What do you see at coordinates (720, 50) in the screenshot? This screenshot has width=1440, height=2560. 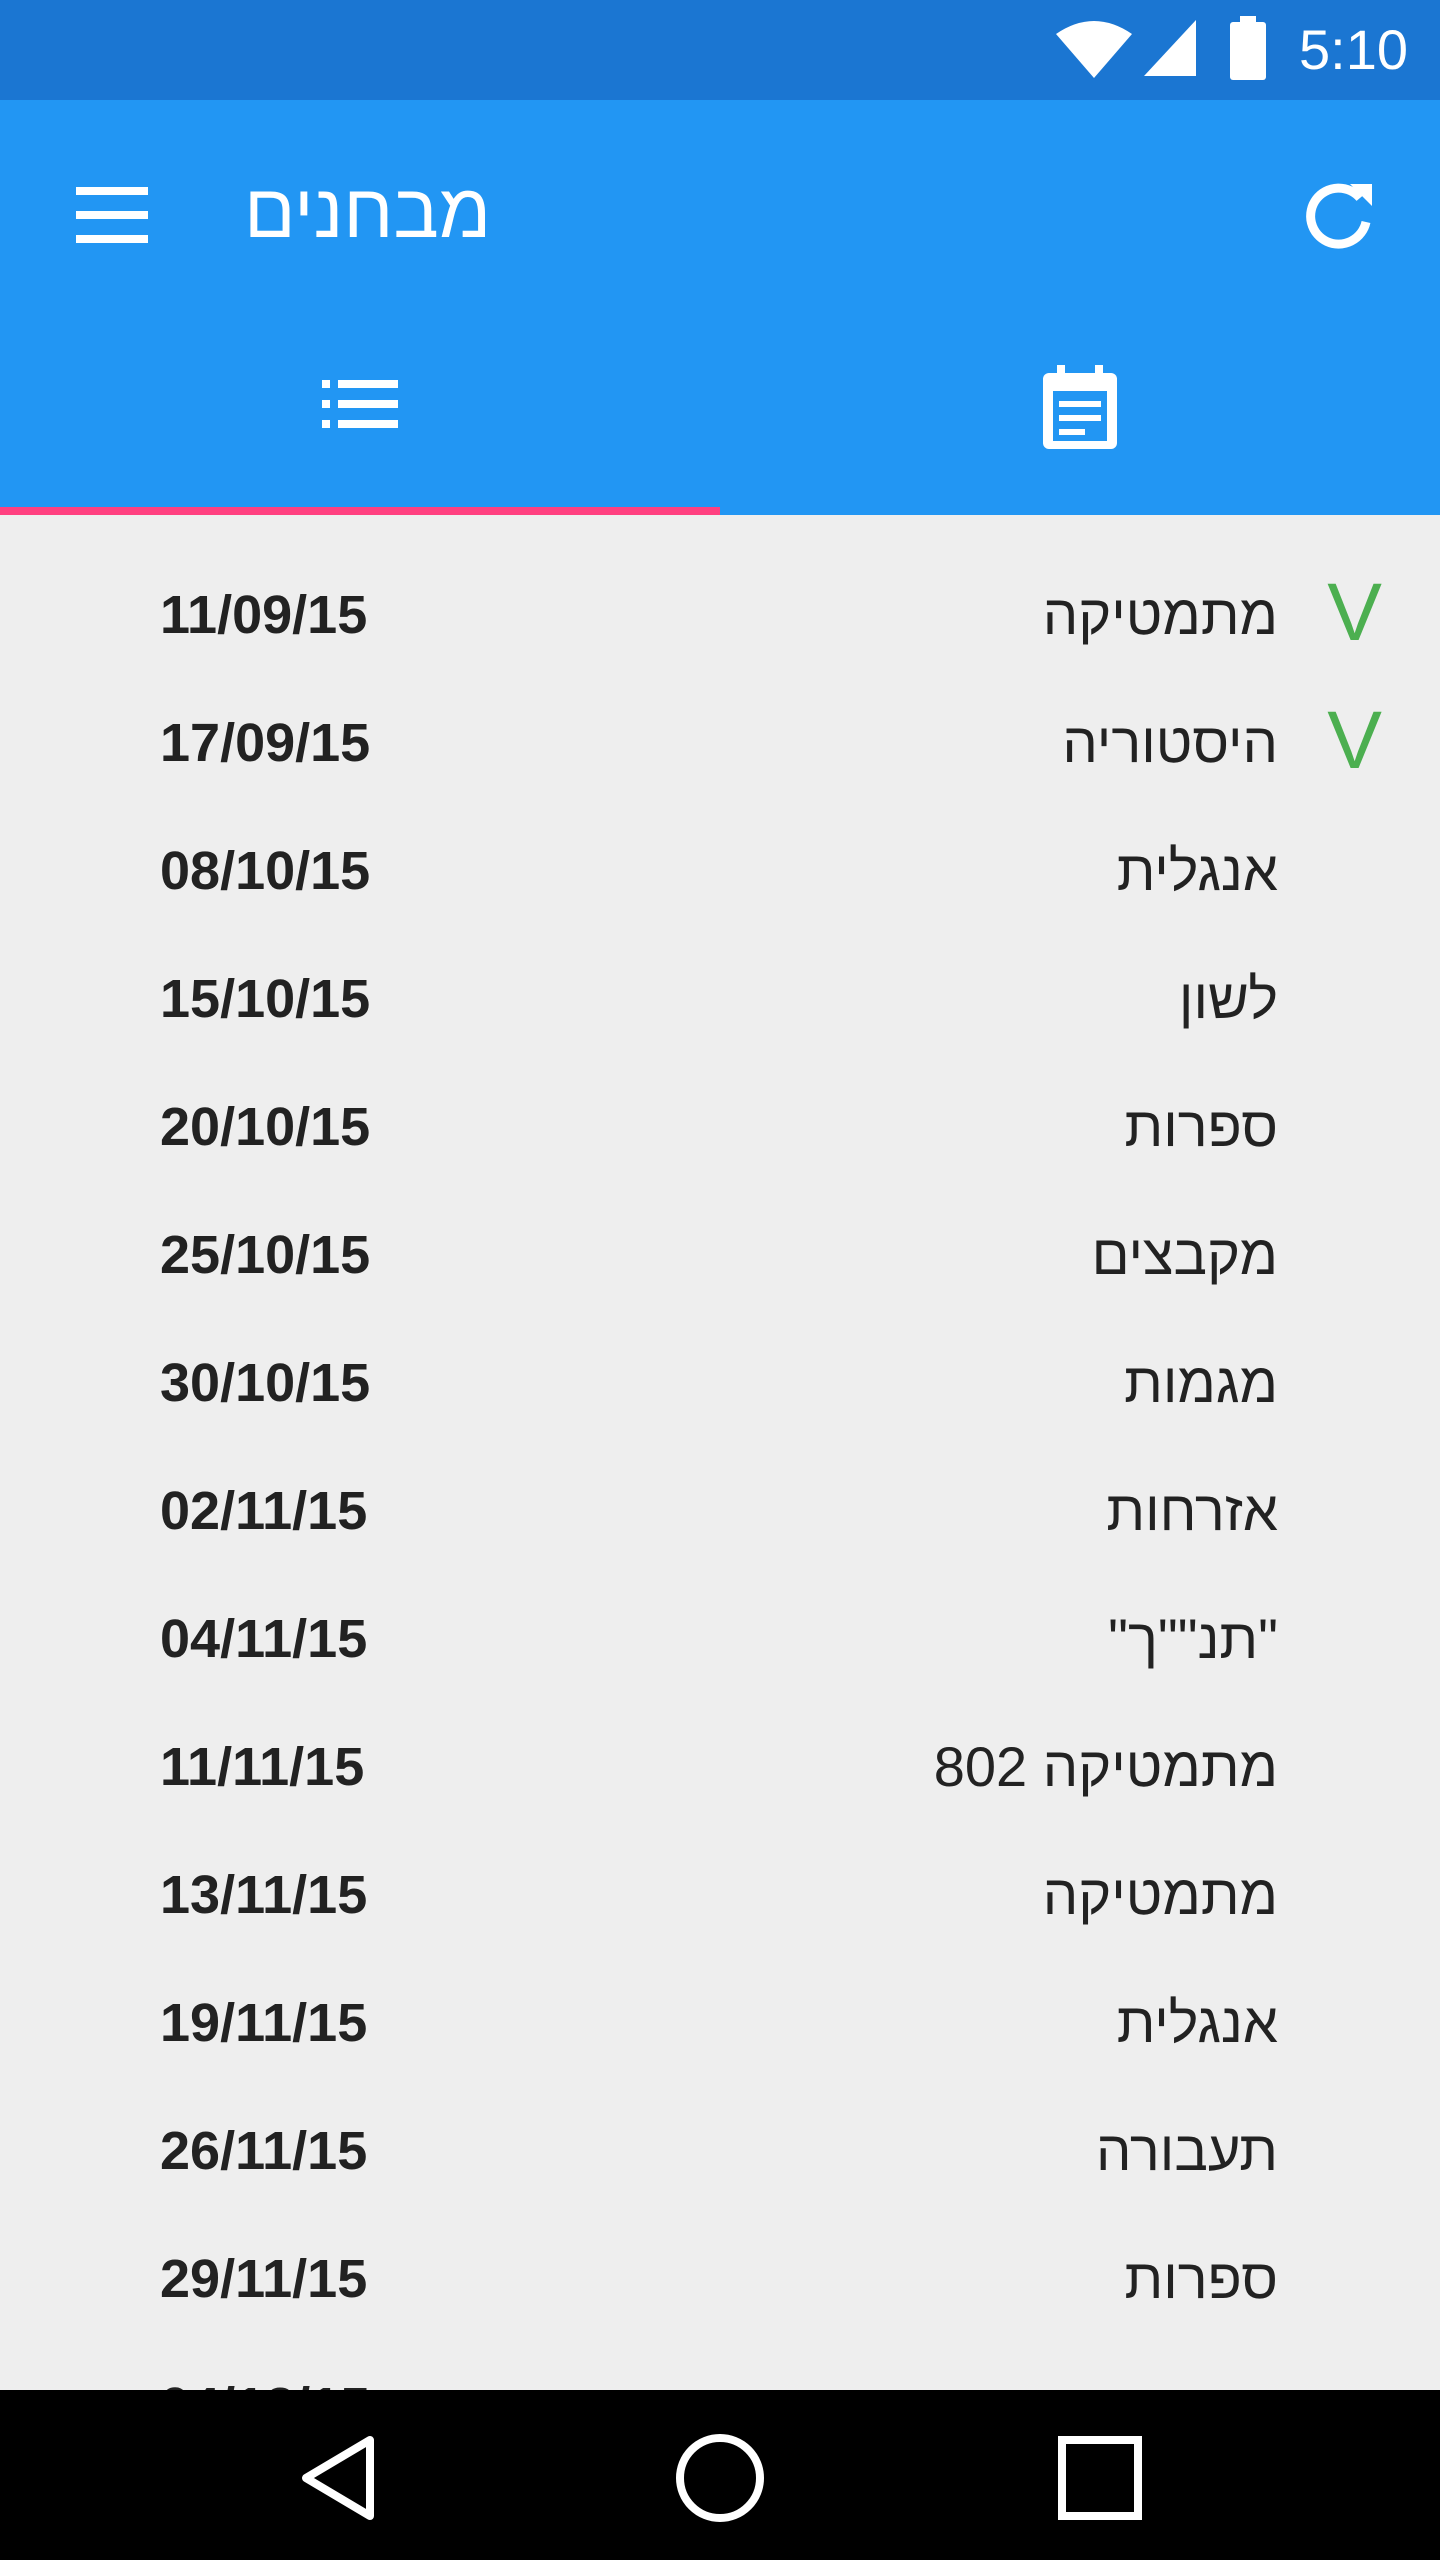 I see `status-bar: 5:10` at bounding box center [720, 50].